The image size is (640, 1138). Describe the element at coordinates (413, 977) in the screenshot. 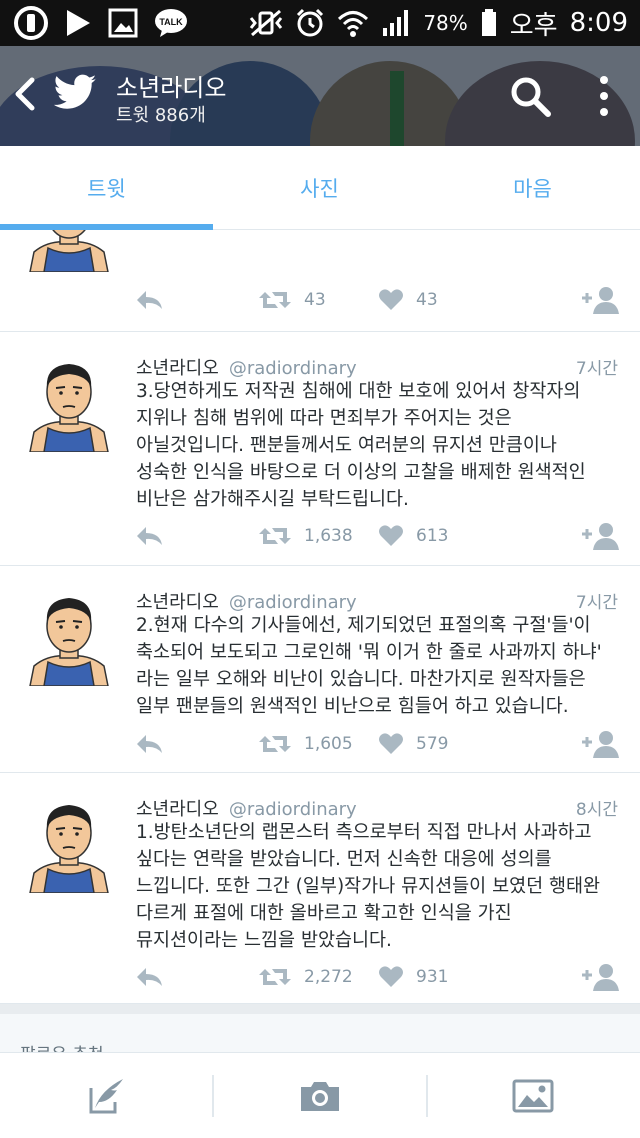

I see `like-button: 931` at that location.